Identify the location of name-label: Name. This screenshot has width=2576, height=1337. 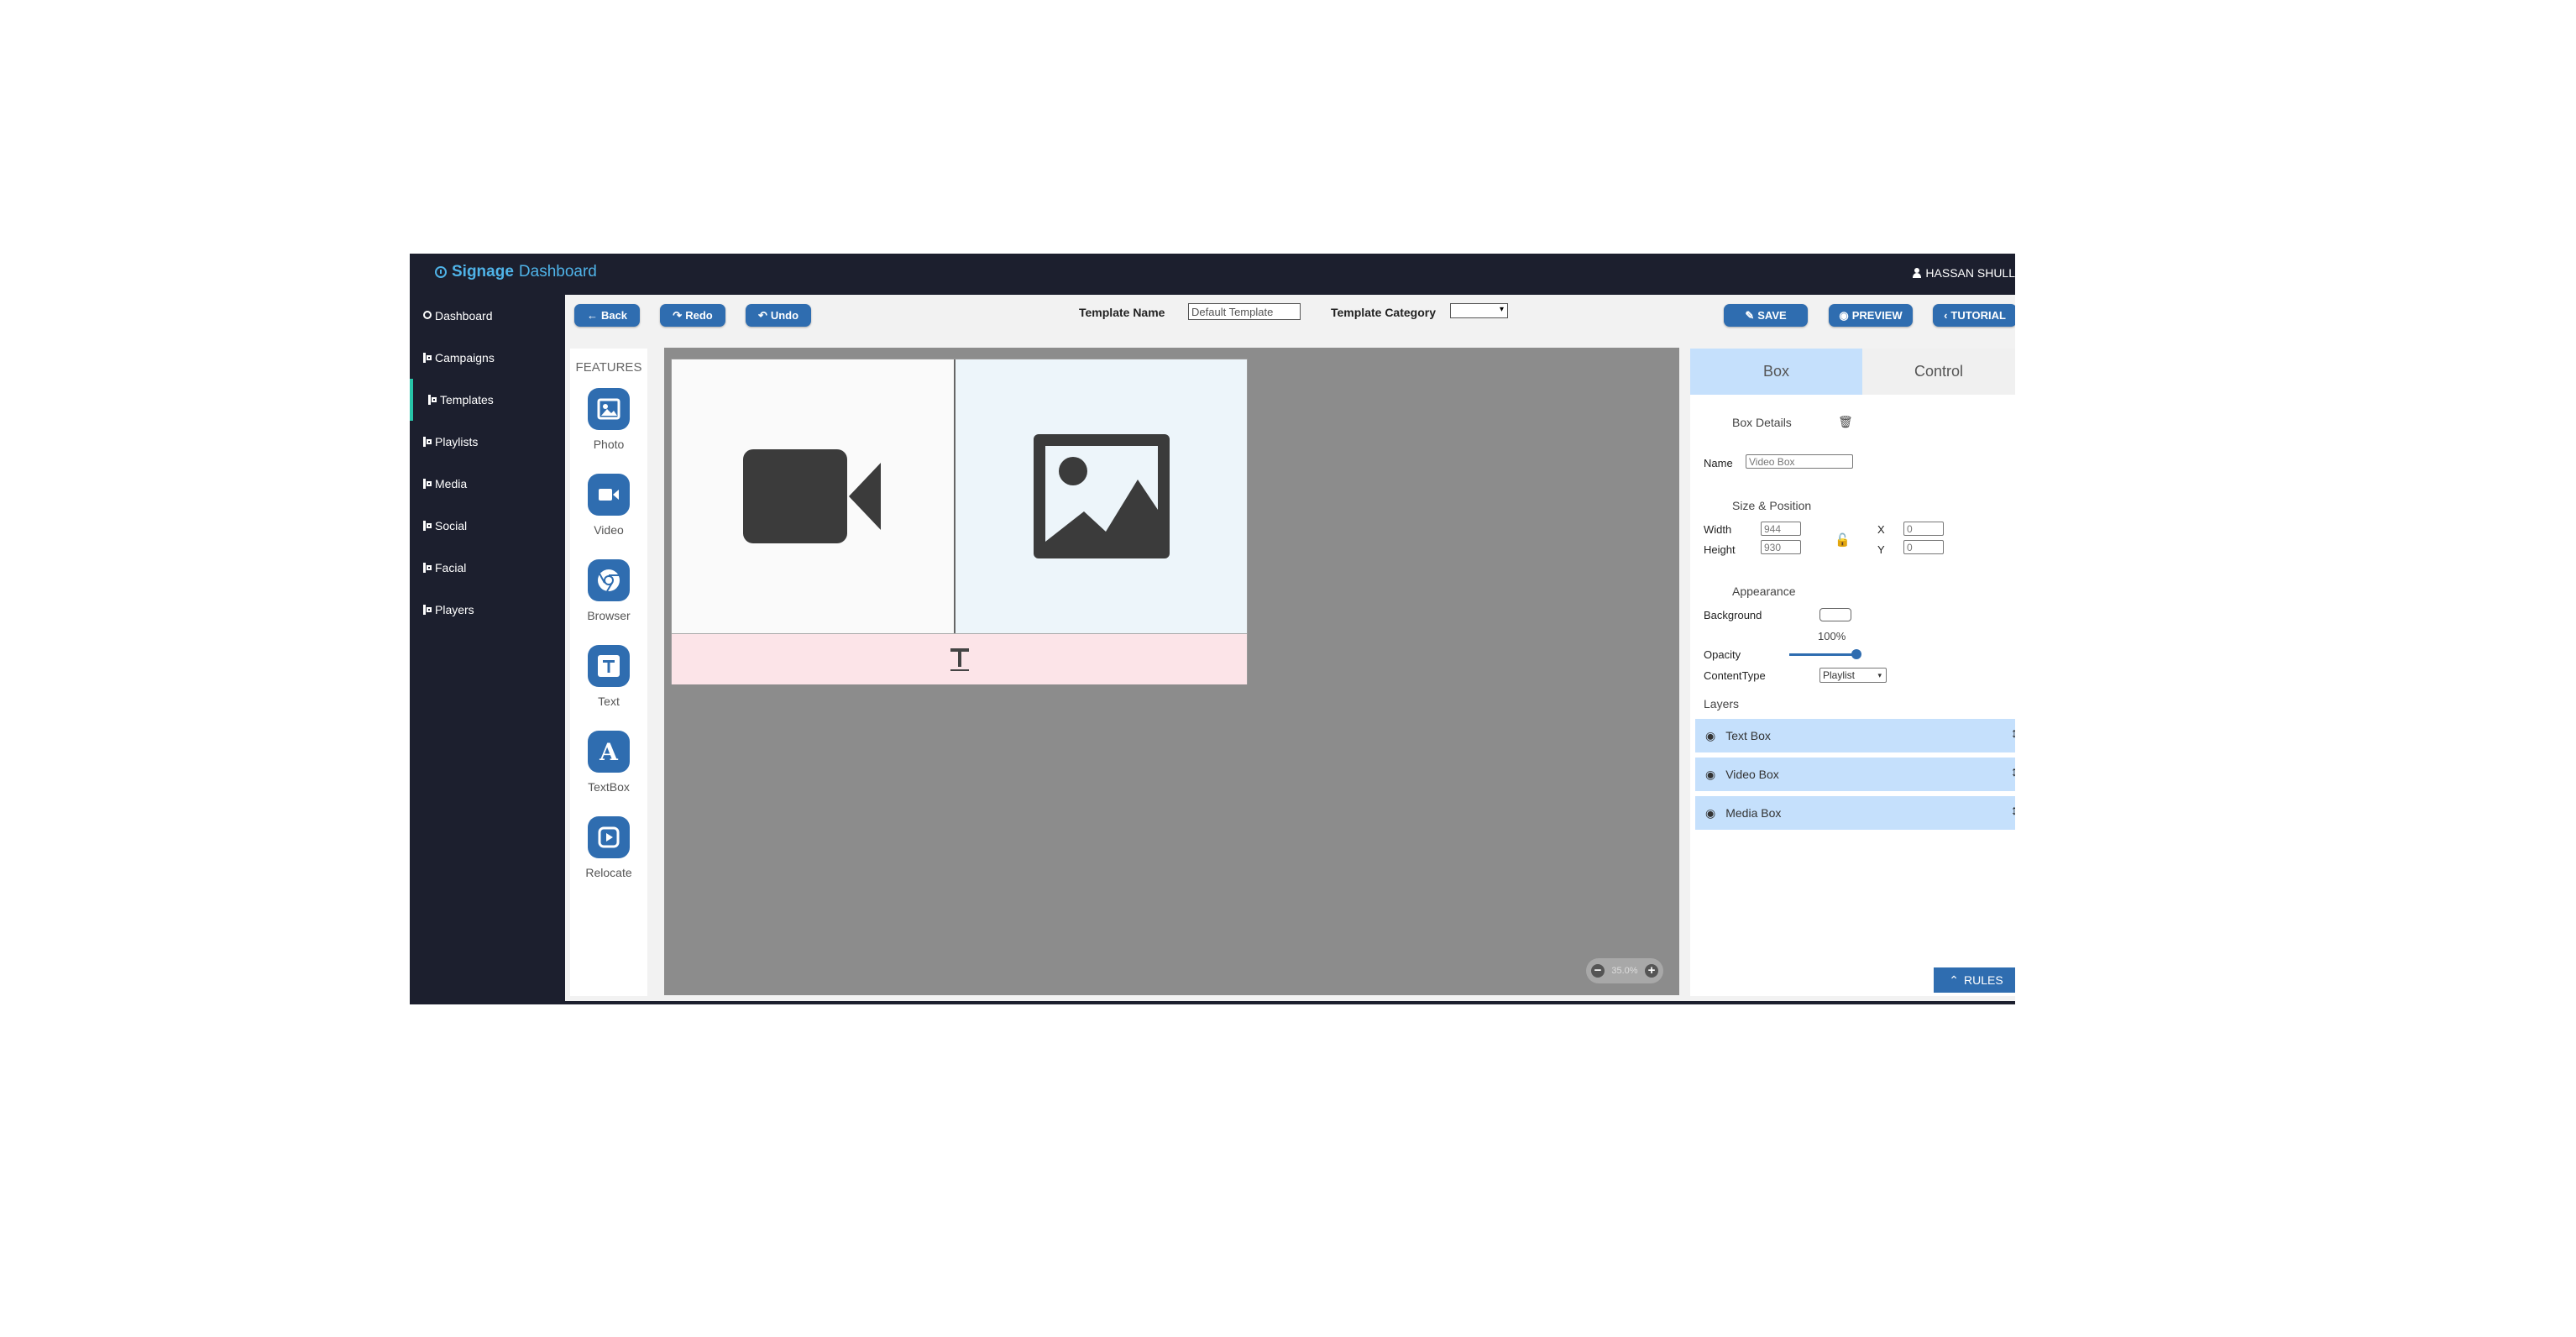
(1719, 463).